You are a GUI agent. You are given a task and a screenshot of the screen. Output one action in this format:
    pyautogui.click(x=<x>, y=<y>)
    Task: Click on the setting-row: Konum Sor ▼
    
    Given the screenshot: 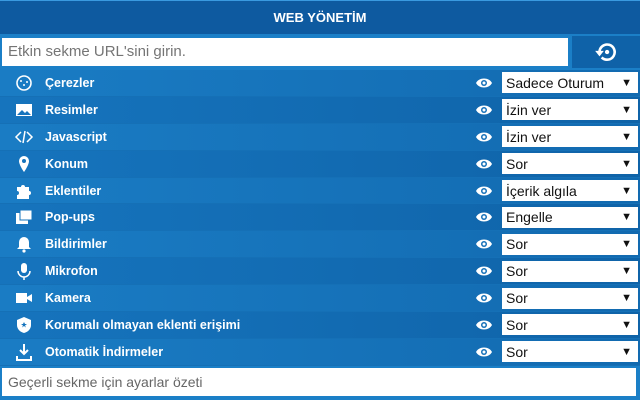 What is the action you would take?
    pyautogui.click(x=320, y=164)
    